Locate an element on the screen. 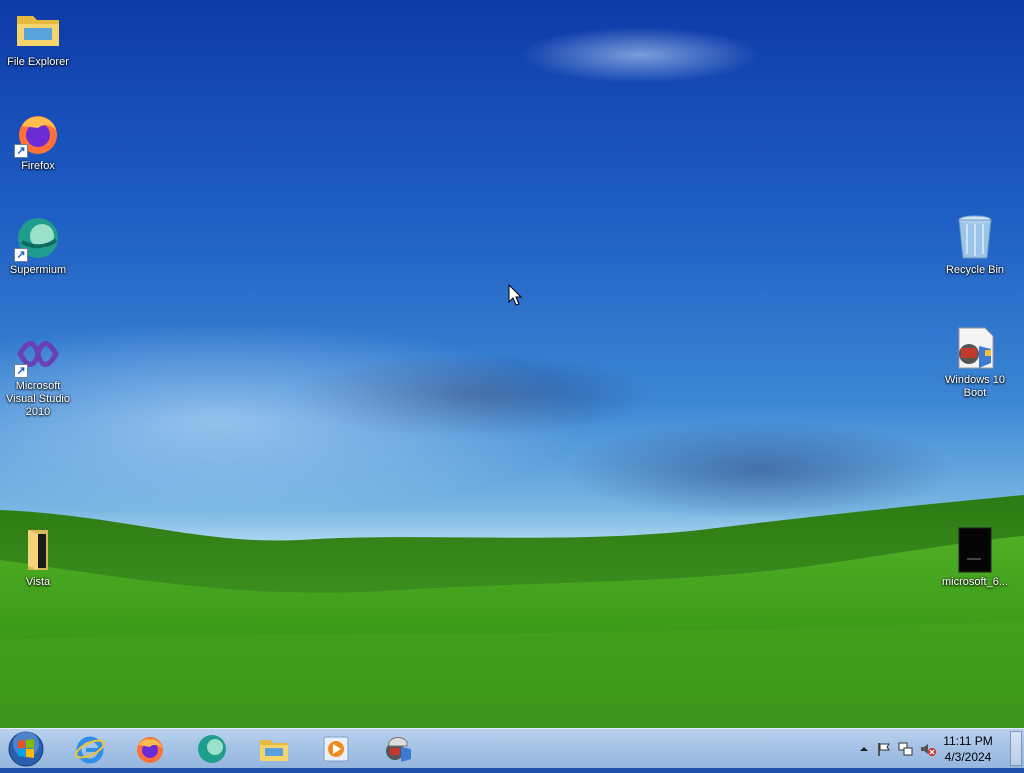 This screenshot has width=1024, height=773. desktop-icon-firefox: ↗ Firefox is located at coordinates (38, 141).